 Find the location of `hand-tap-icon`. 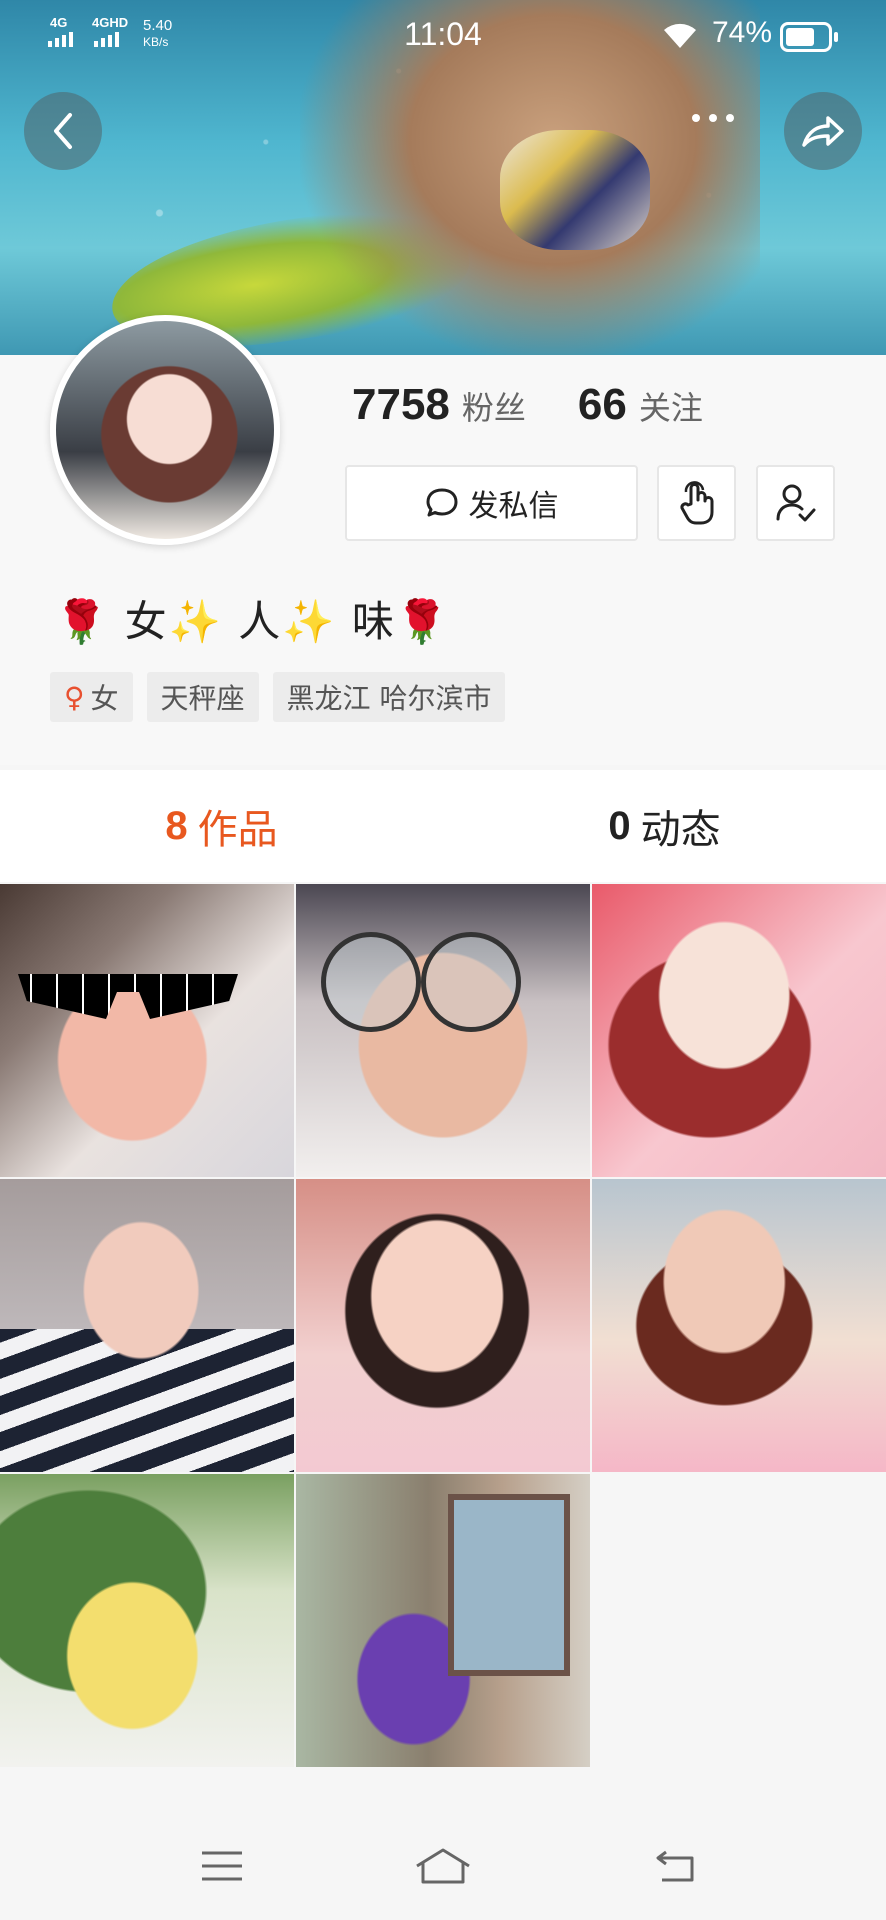

hand-tap-icon is located at coordinates (696, 503).